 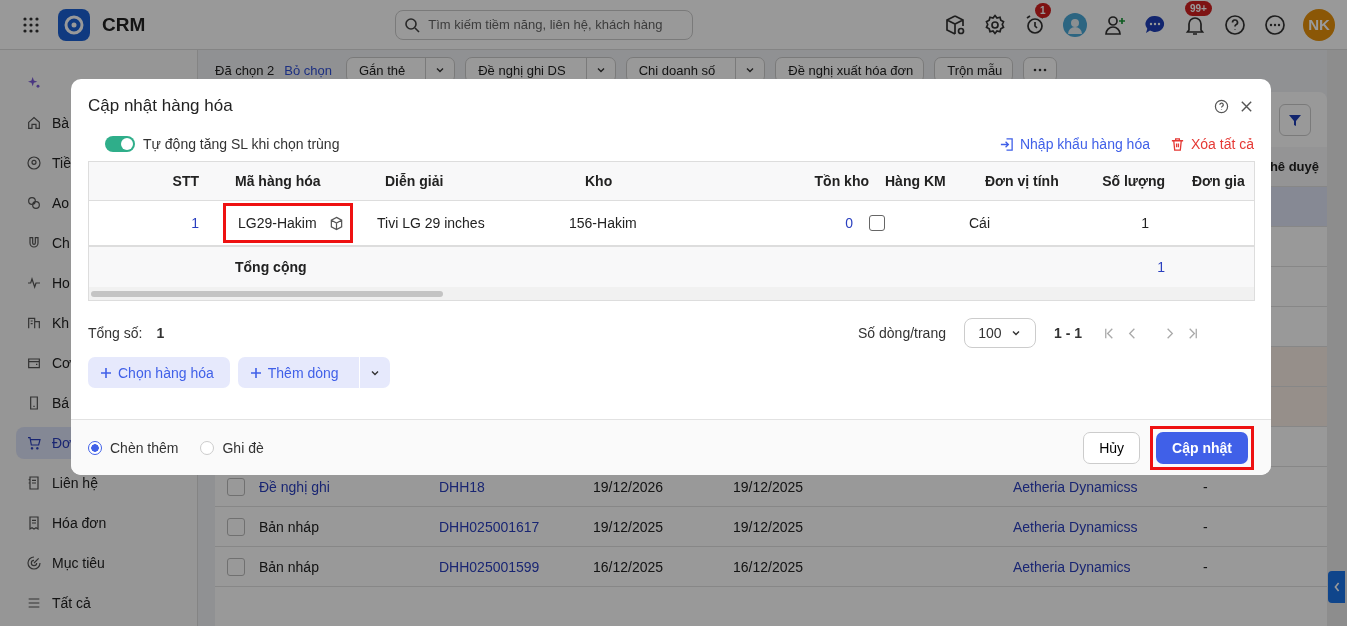 What do you see at coordinates (61, 243) in the screenshot?
I see `nav-label: Ch` at bounding box center [61, 243].